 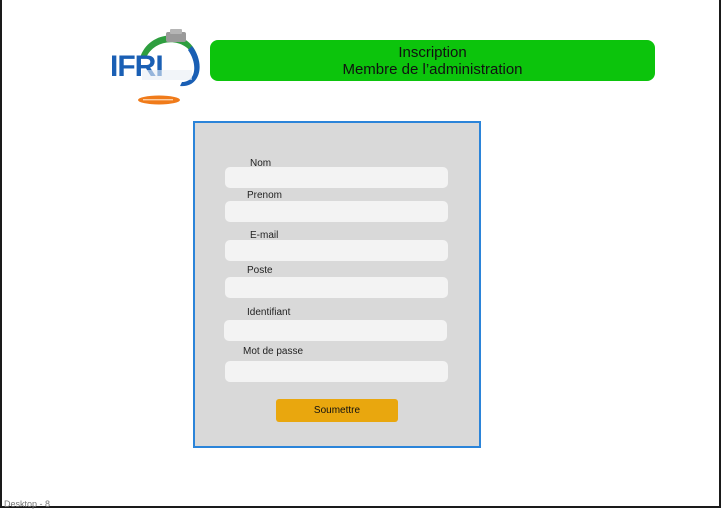 I want to click on page-title: Inscription, so click(x=432, y=52).